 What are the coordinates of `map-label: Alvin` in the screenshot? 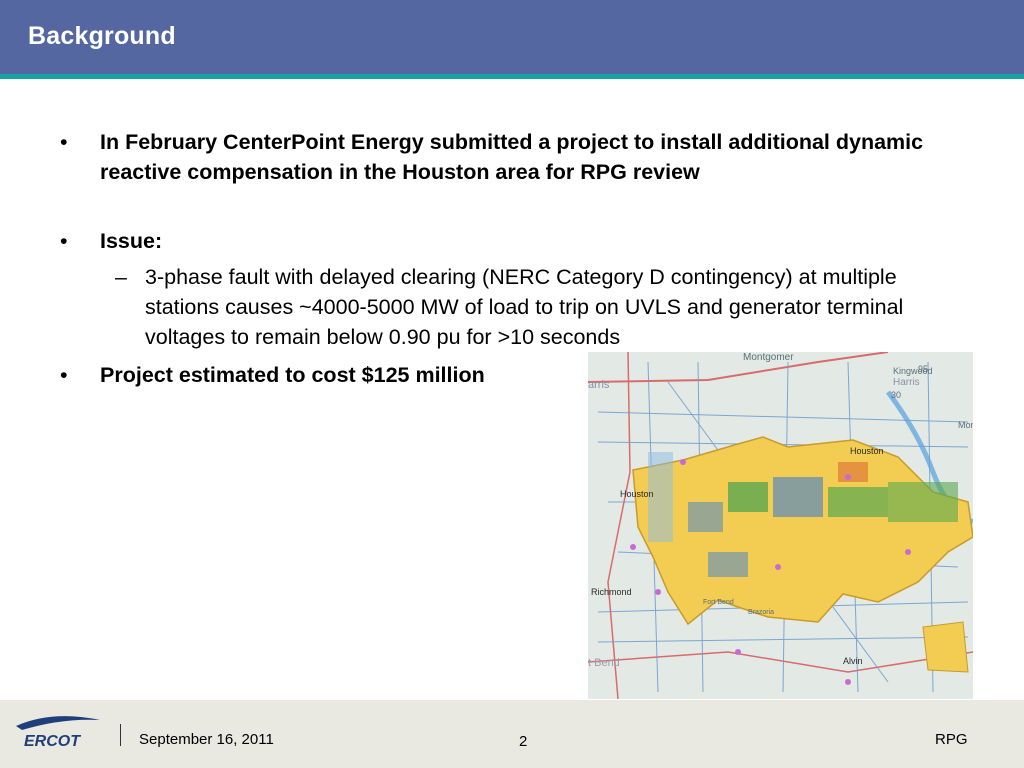 It's located at (853, 661).